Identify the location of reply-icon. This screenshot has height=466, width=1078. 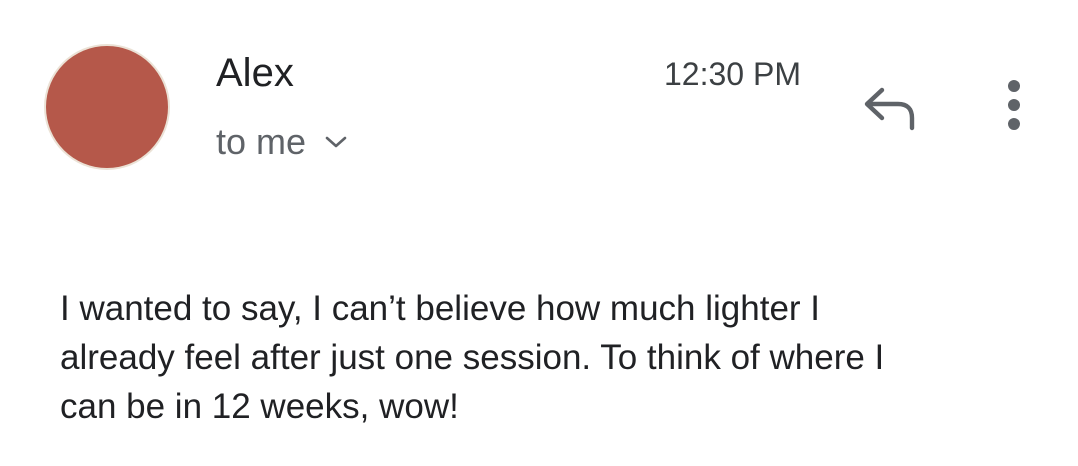
(889, 109).